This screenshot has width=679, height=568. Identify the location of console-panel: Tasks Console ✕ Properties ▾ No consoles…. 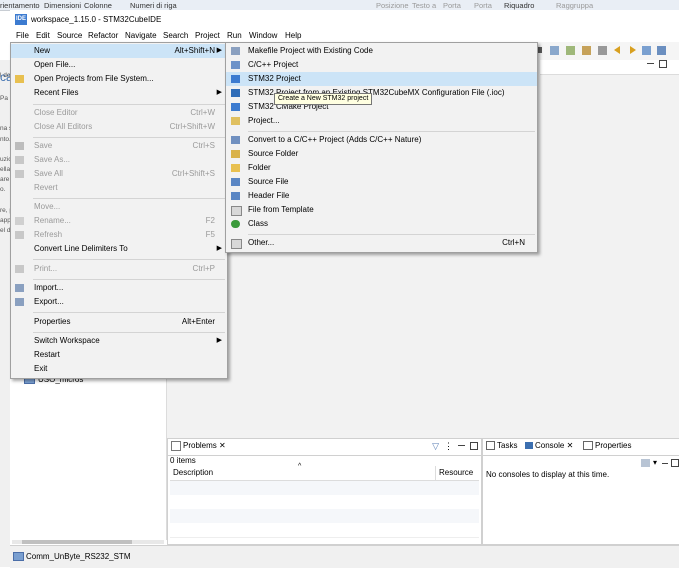
(580, 491).